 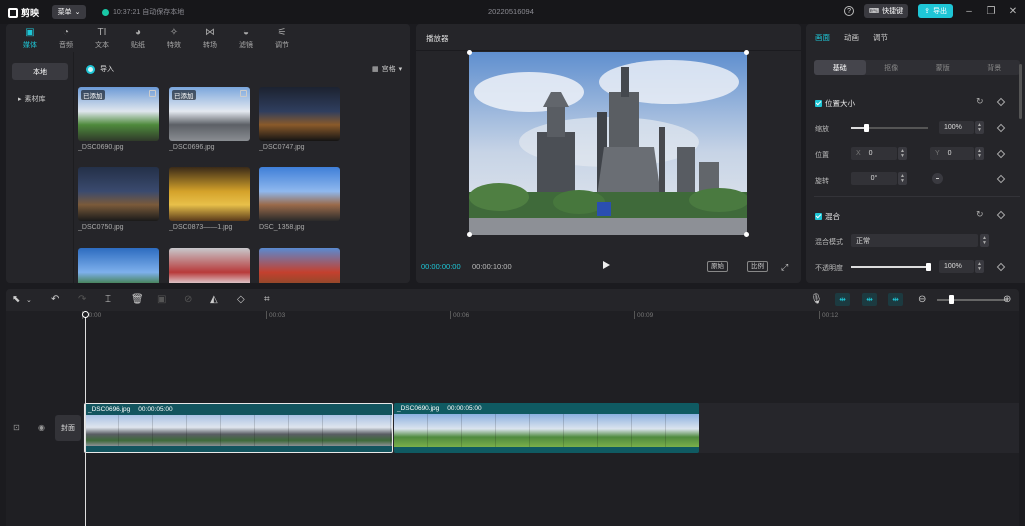 I want to click on zoom-in-icon: ⊕, so click(x=1007, y=300).